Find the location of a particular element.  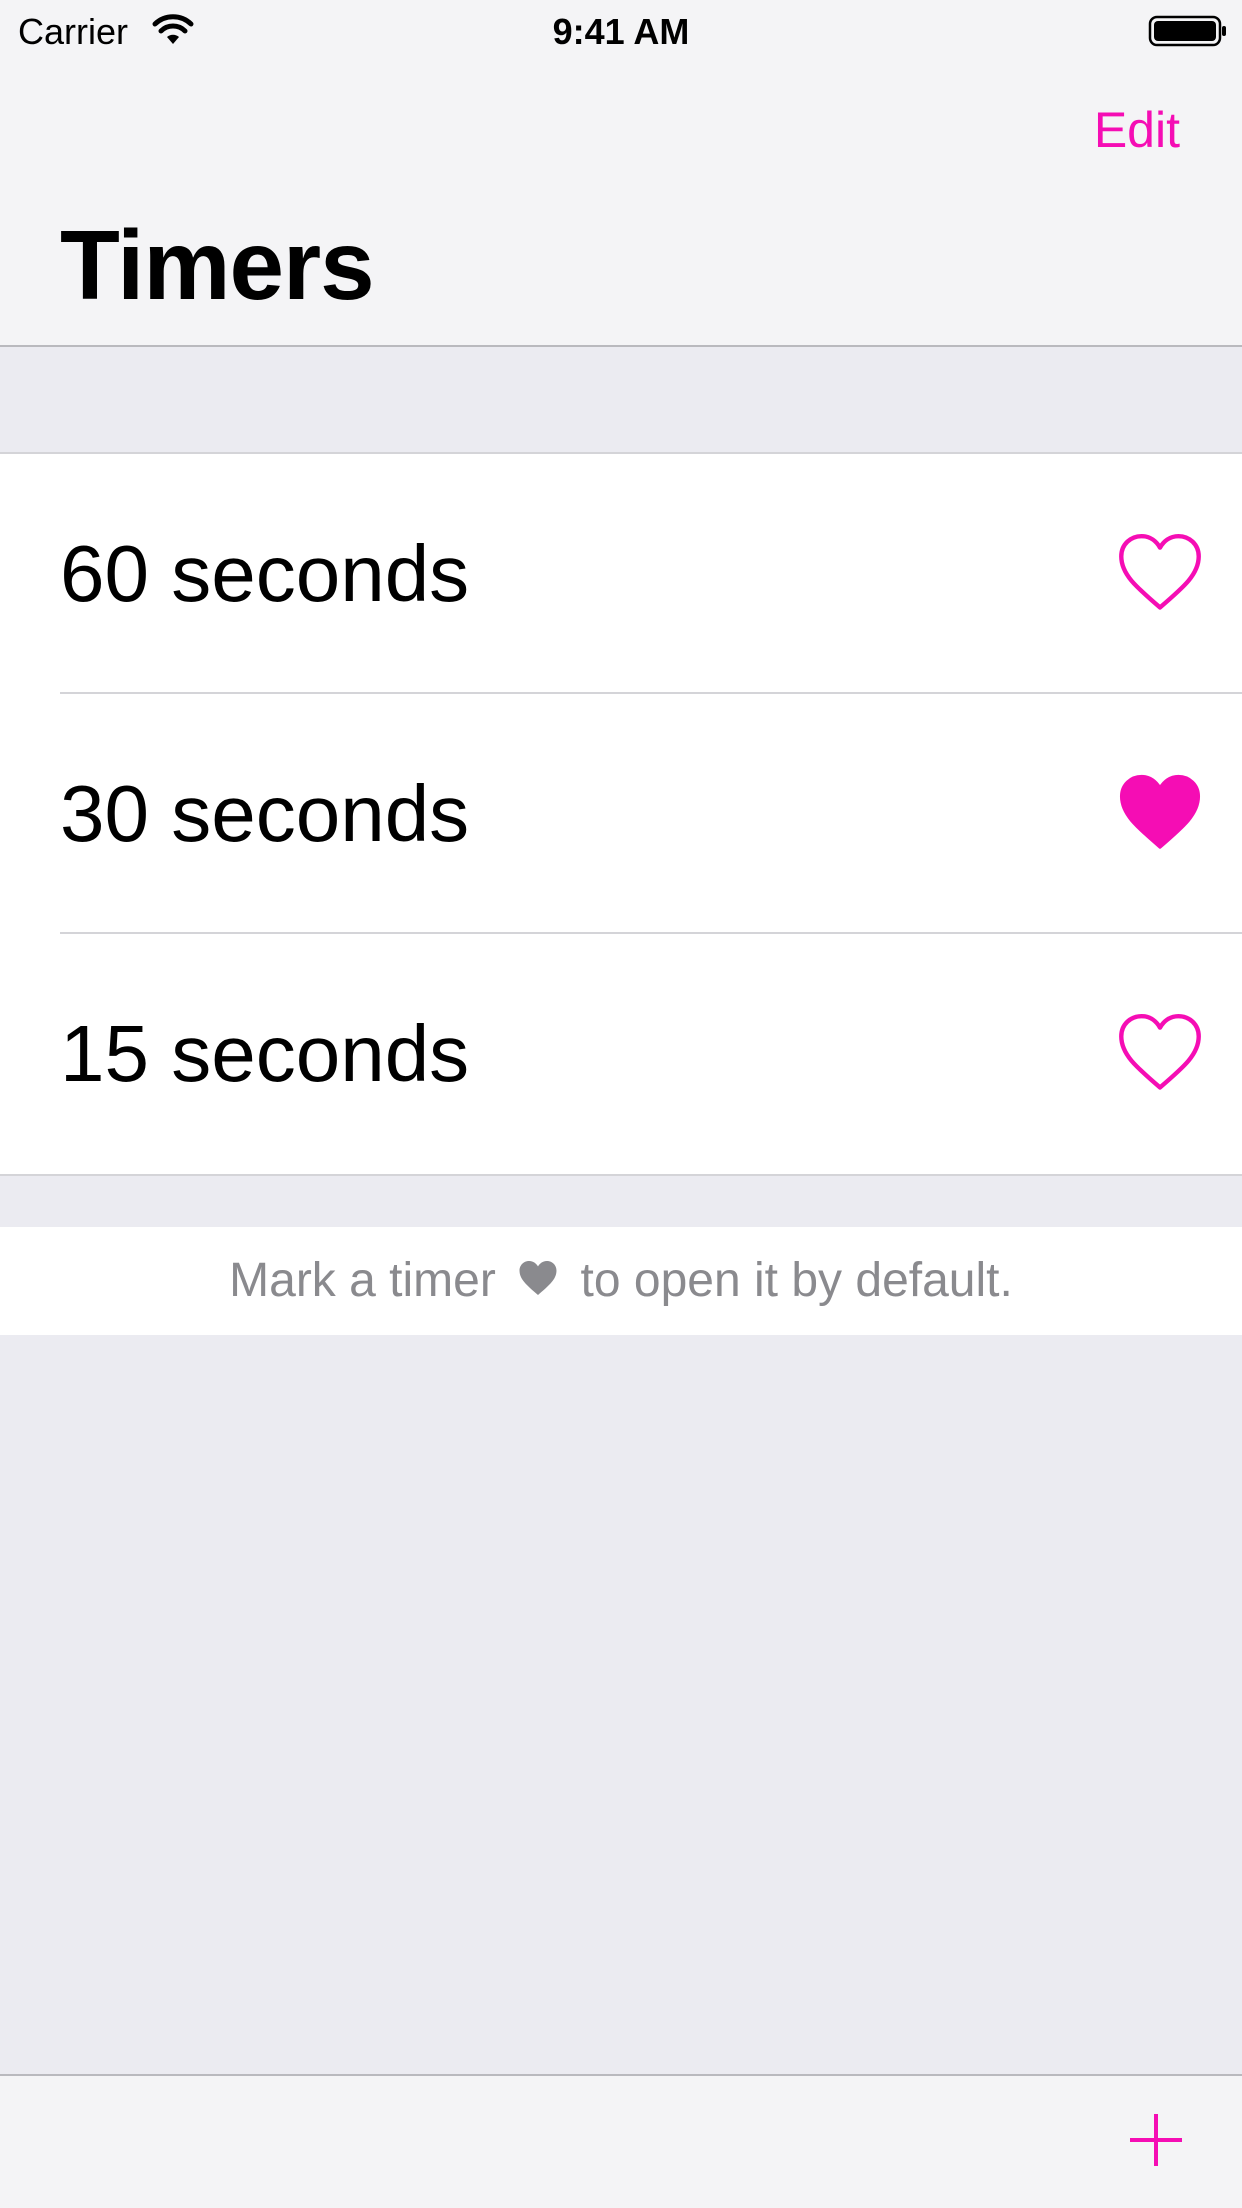

page-title: Timers is located at coordinates (217, 265).